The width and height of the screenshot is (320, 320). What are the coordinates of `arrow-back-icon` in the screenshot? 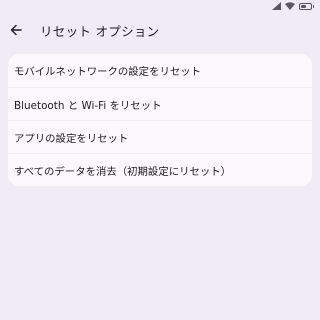 It's located at (16, 30).